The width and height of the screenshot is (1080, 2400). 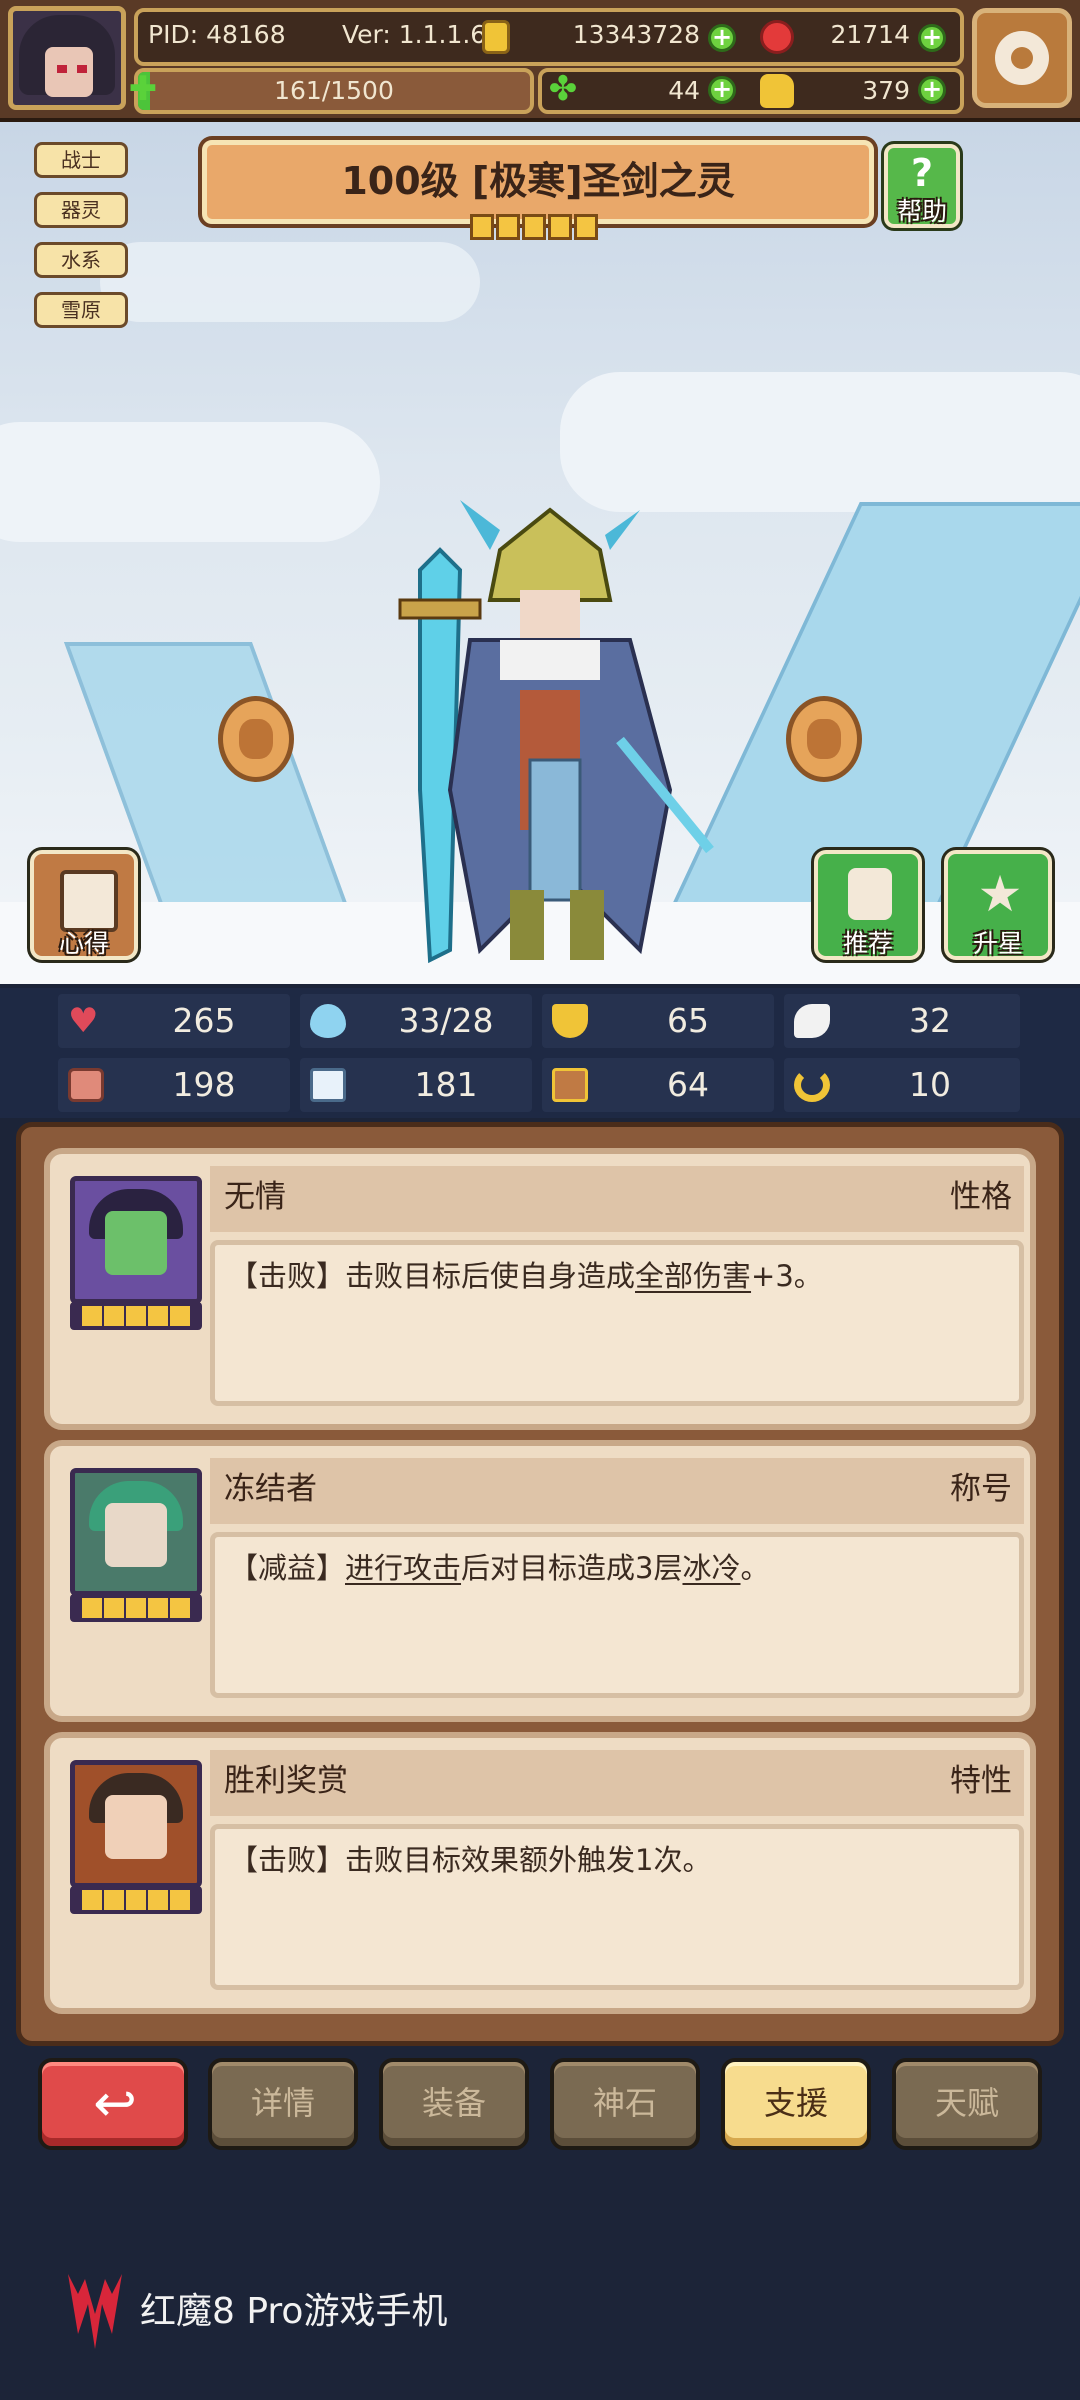 I want to click on stat-hp: ♥ 265, so click(x=174, y=1021).